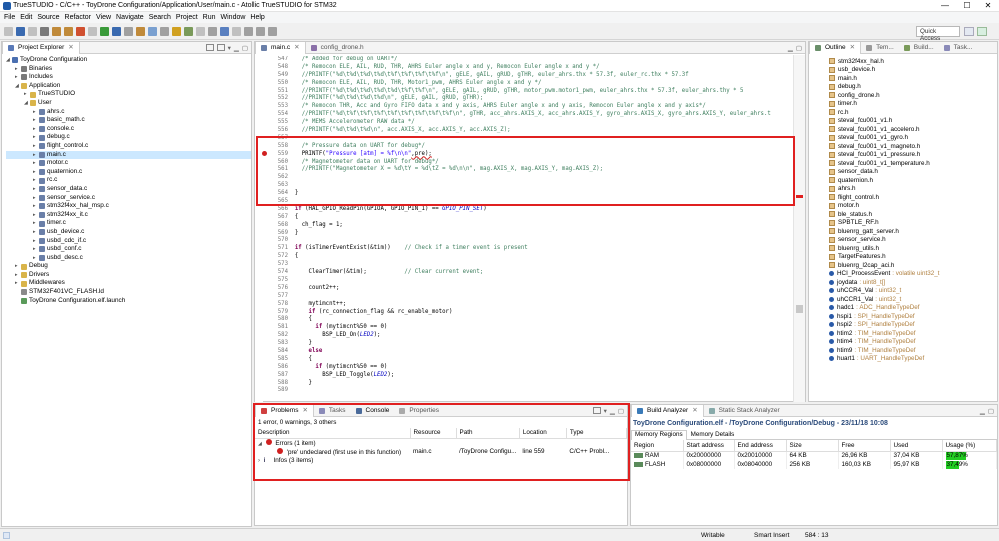 This screenshot has width=999, height=541. Describe the element at coordinates (248, 31) in the screenshot. I see `window-icon` at that location.